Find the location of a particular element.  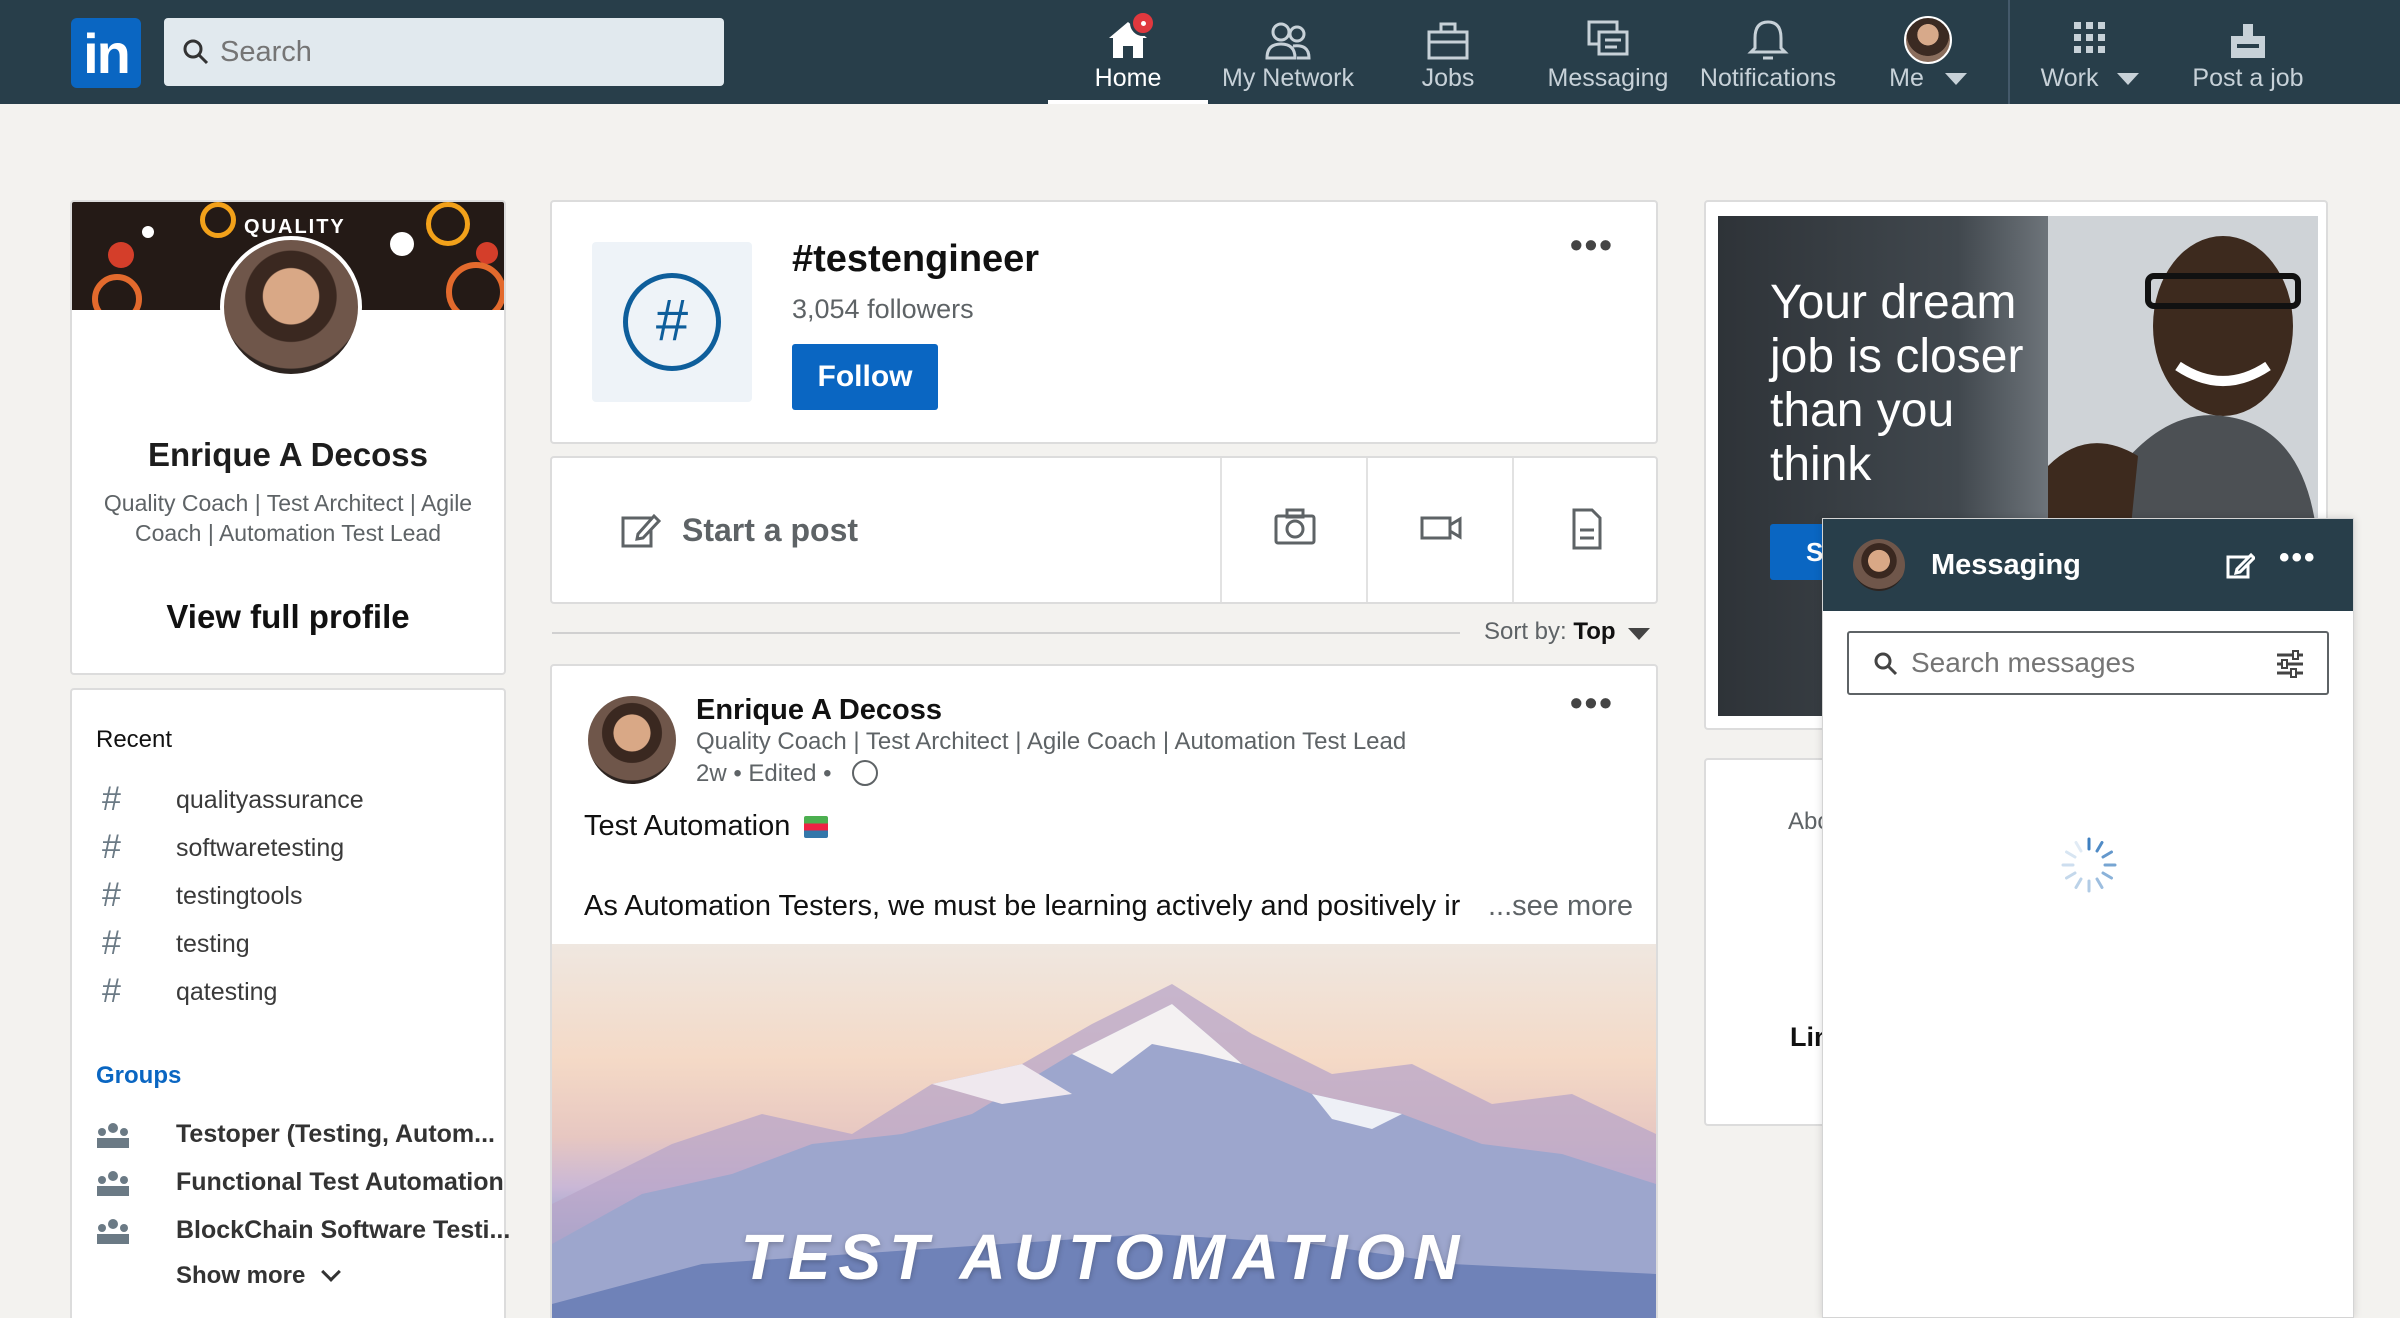

video-icon is located at coordinates (1441, 528).